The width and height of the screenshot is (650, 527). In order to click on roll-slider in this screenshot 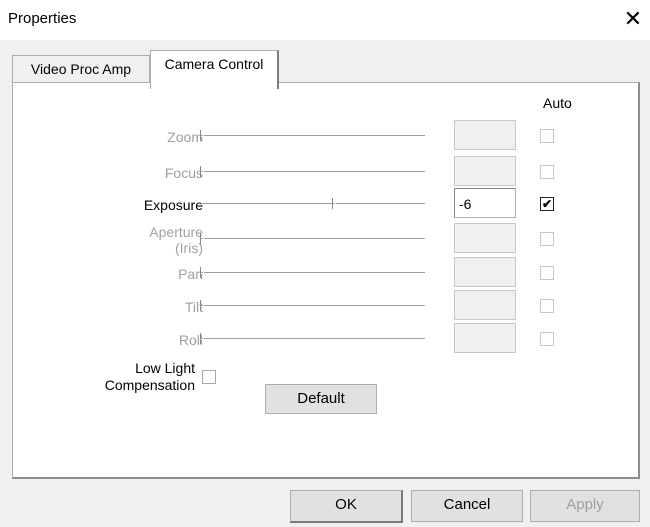, I will do `click(312, 338)`.